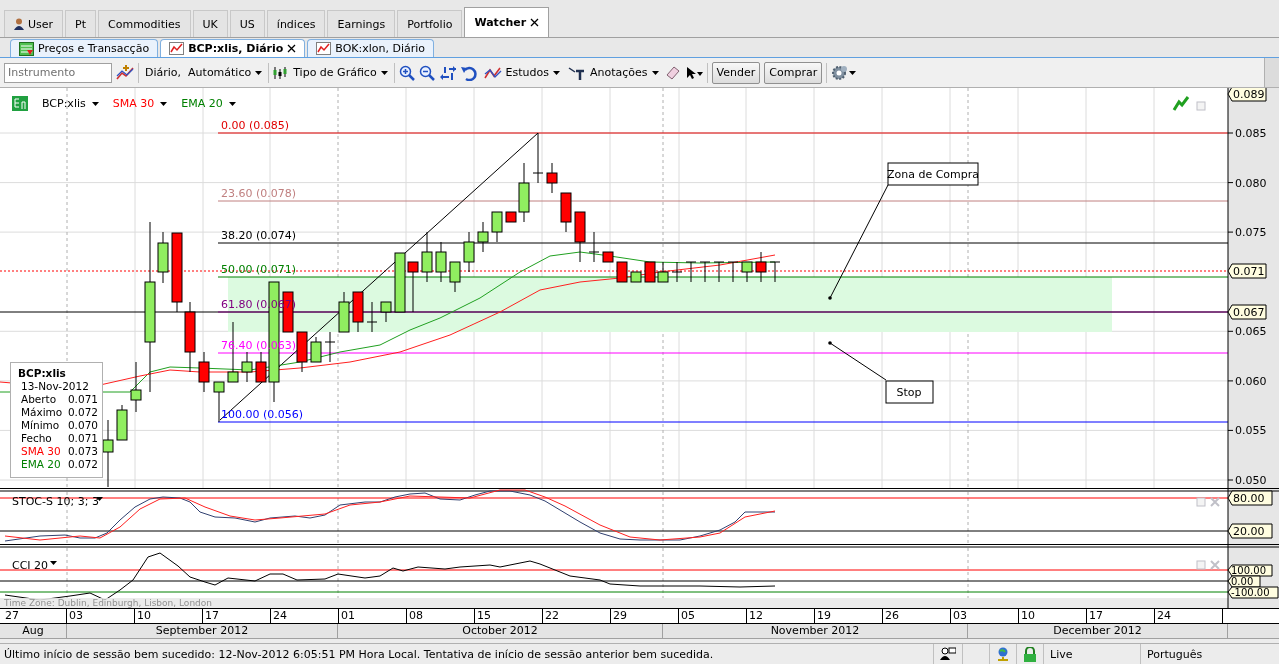  What do you see at coordinates (210, 23) in the screenshot?
I see `top-tab: UK` at bounding box center [210, 23].